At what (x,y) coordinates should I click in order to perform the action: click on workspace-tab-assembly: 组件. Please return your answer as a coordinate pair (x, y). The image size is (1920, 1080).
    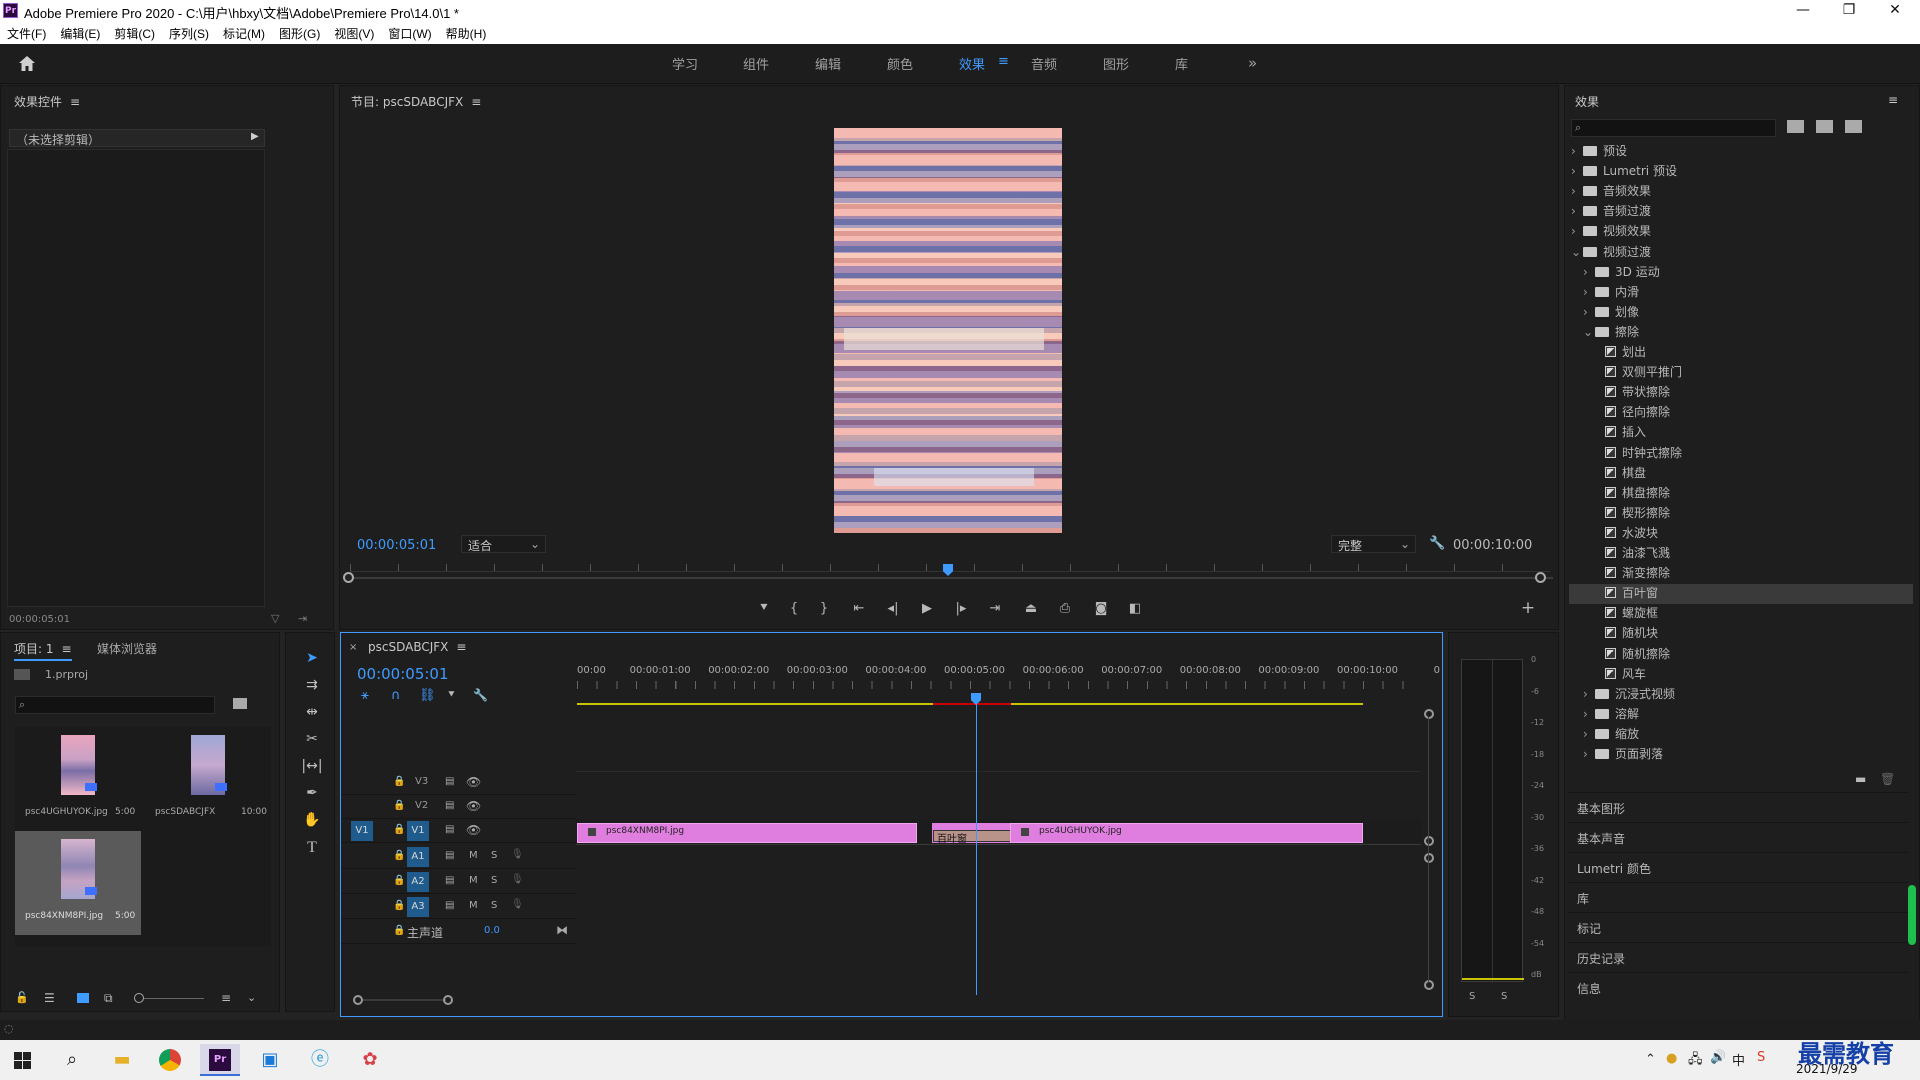
    Looking at the image, I should click on (756, 63).